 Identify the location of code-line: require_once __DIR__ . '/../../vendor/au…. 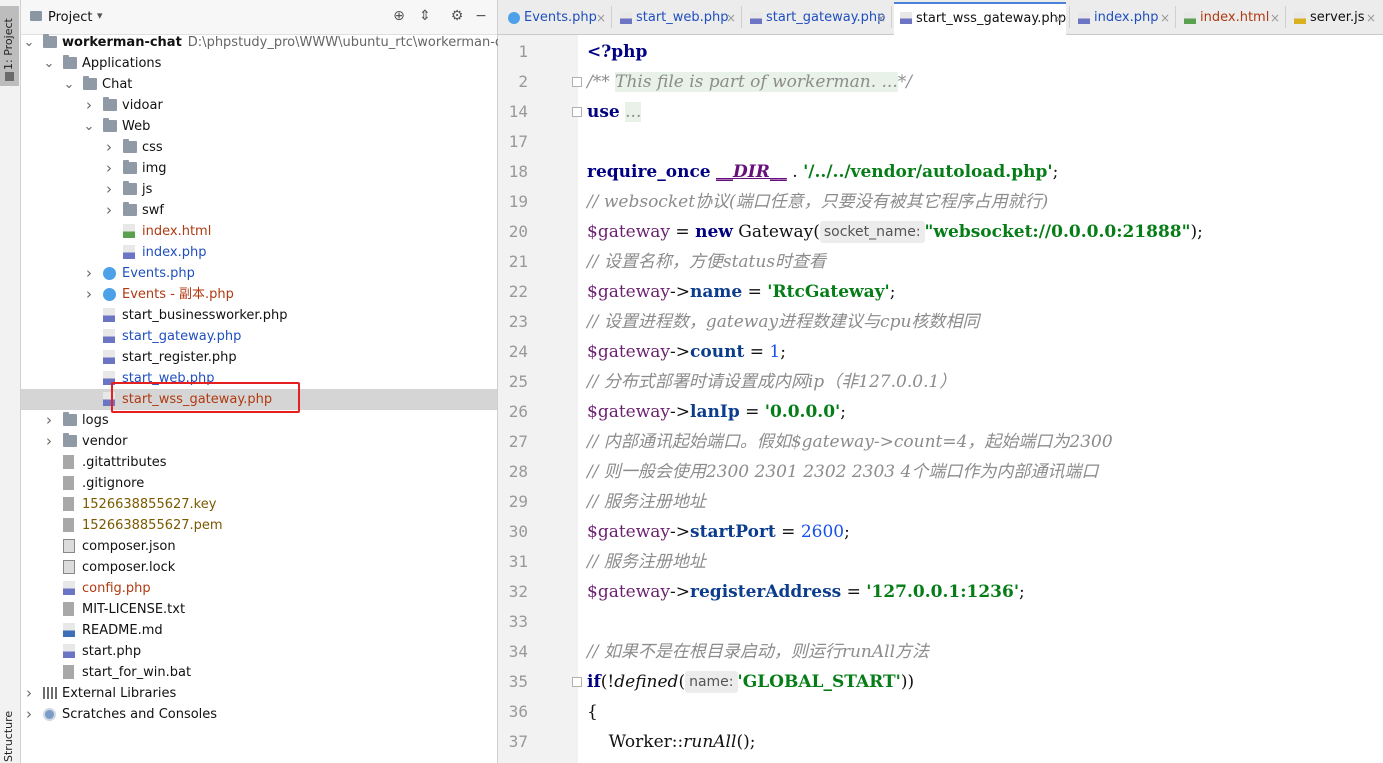
(822, 172).